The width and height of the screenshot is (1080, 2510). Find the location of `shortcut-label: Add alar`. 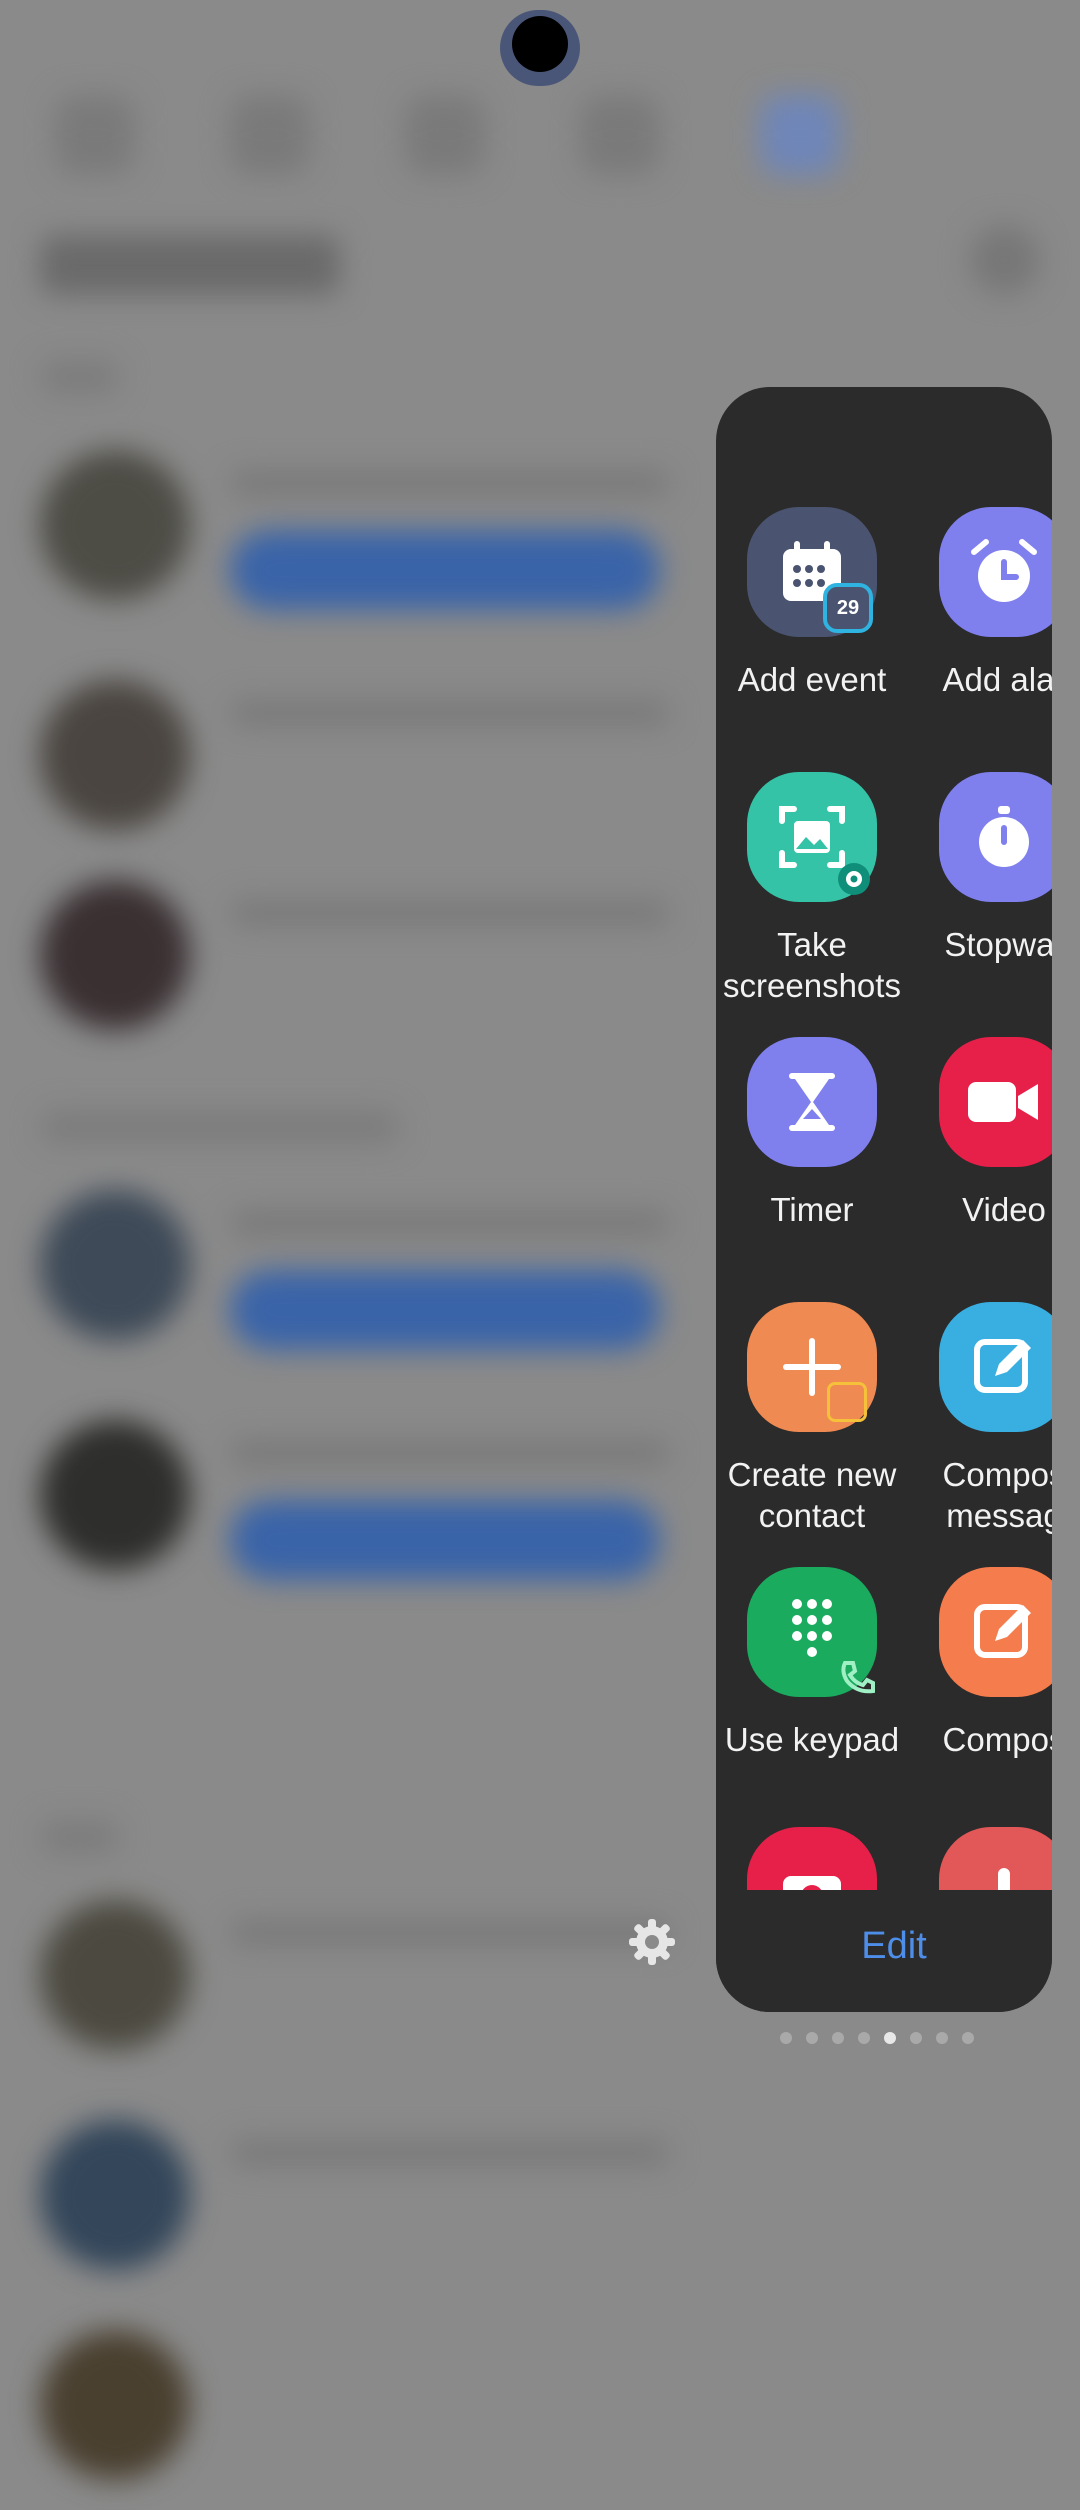

shortcut-label: Add alar is located at coordinates (997, 679).